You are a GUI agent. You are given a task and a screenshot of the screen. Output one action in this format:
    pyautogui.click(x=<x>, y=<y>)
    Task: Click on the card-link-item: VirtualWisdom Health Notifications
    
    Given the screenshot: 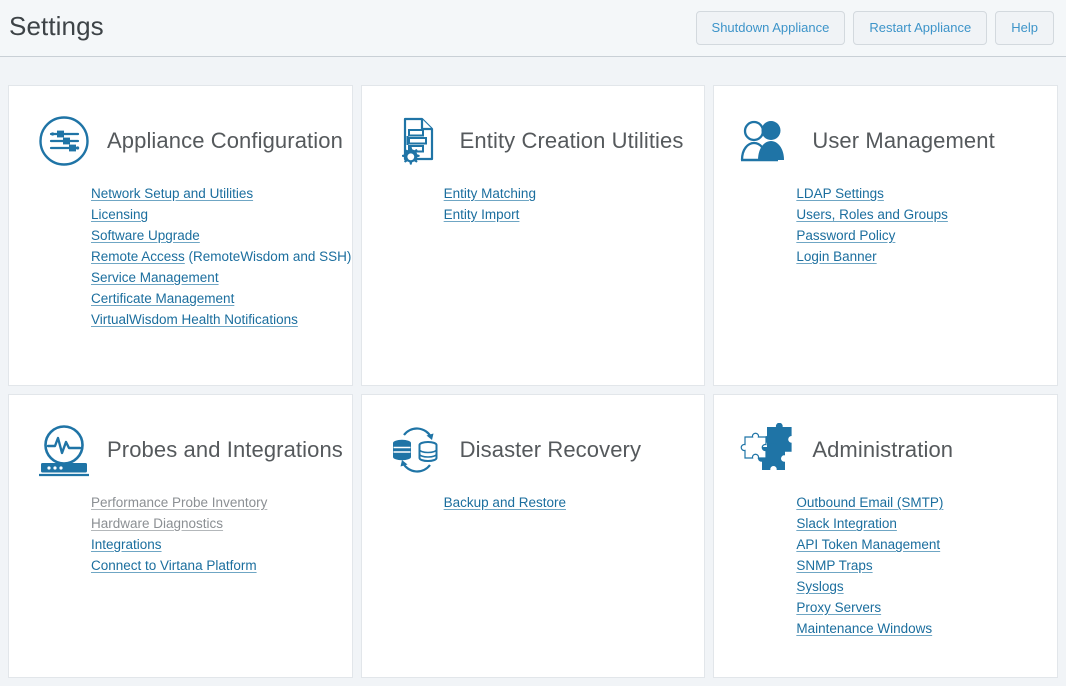 What is the action you would take?
    pyautogui.click(x=221, y=319)
    